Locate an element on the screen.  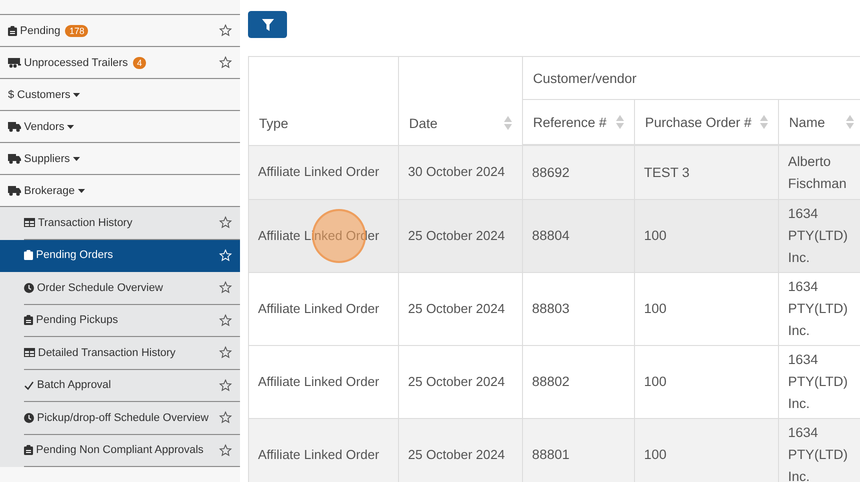
column-header: Type is located at coordinates (323, 100).